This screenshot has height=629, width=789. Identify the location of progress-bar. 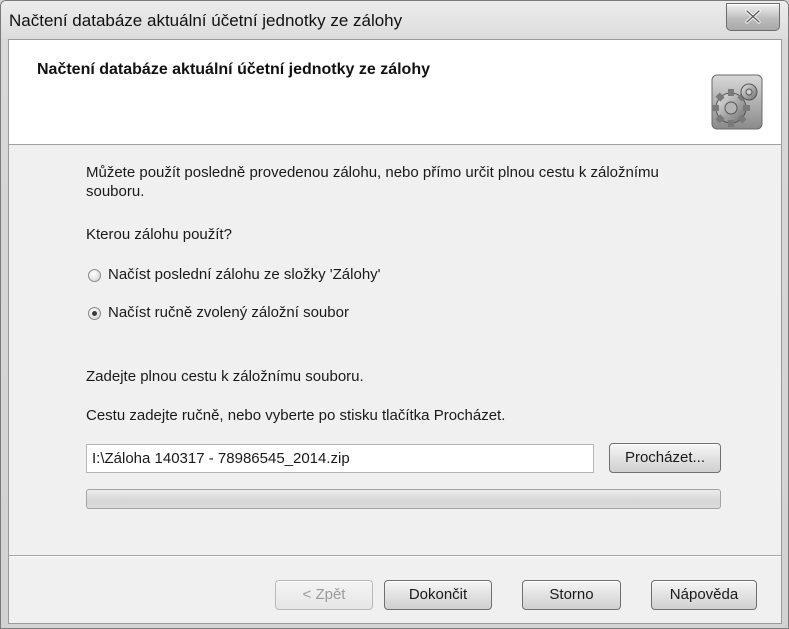
(403, 499).